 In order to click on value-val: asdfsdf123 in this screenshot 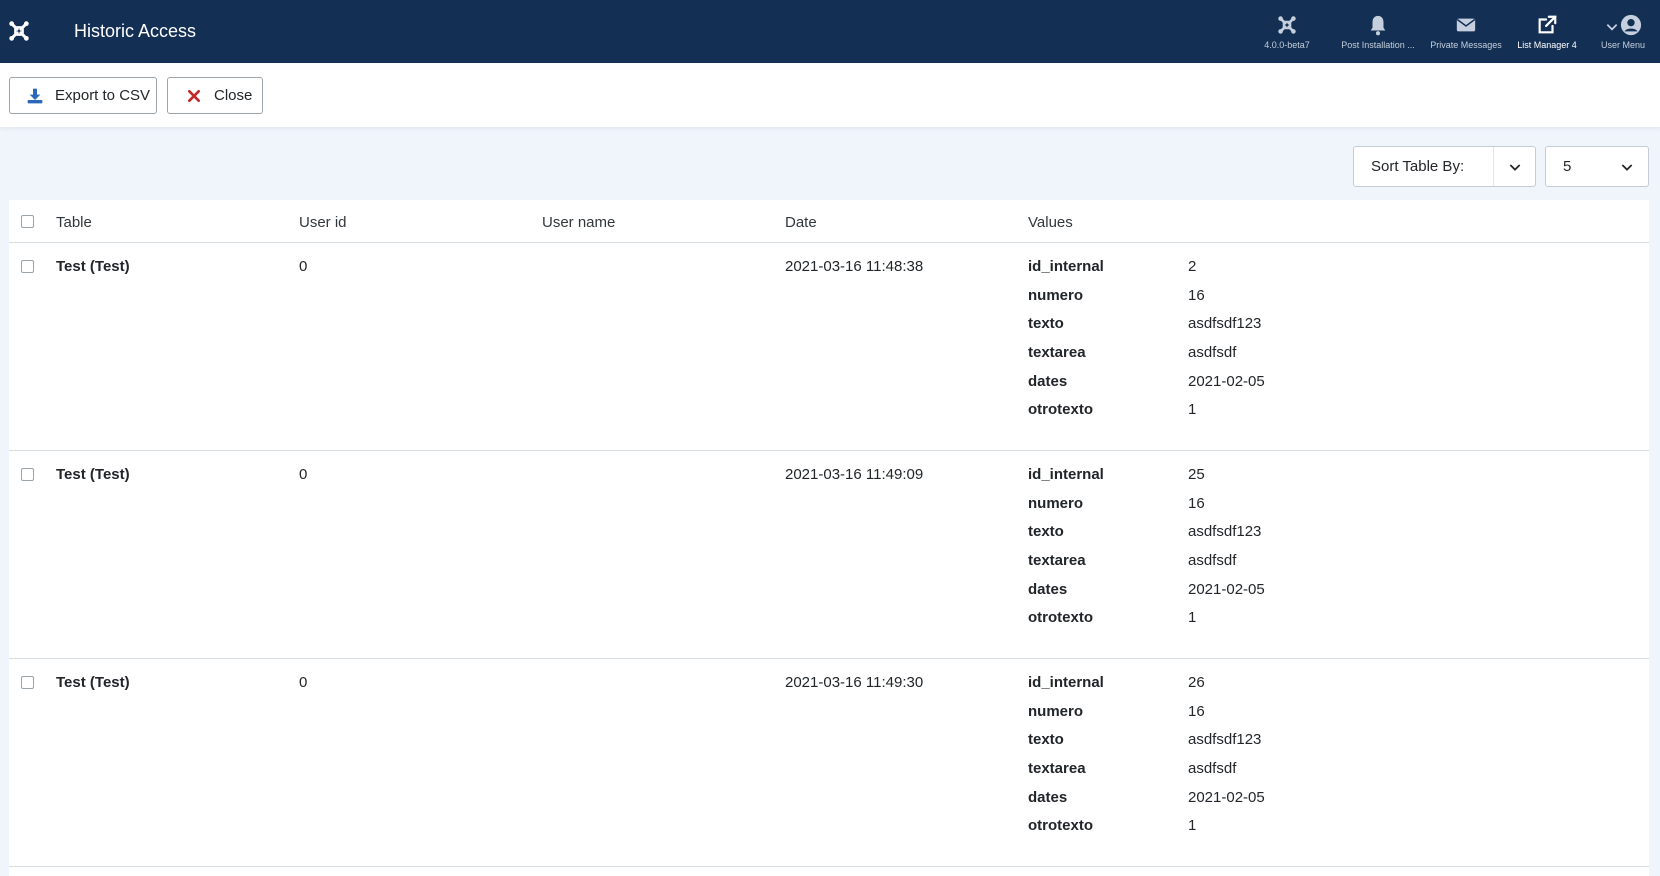, I will do `click(1225, 740)`.